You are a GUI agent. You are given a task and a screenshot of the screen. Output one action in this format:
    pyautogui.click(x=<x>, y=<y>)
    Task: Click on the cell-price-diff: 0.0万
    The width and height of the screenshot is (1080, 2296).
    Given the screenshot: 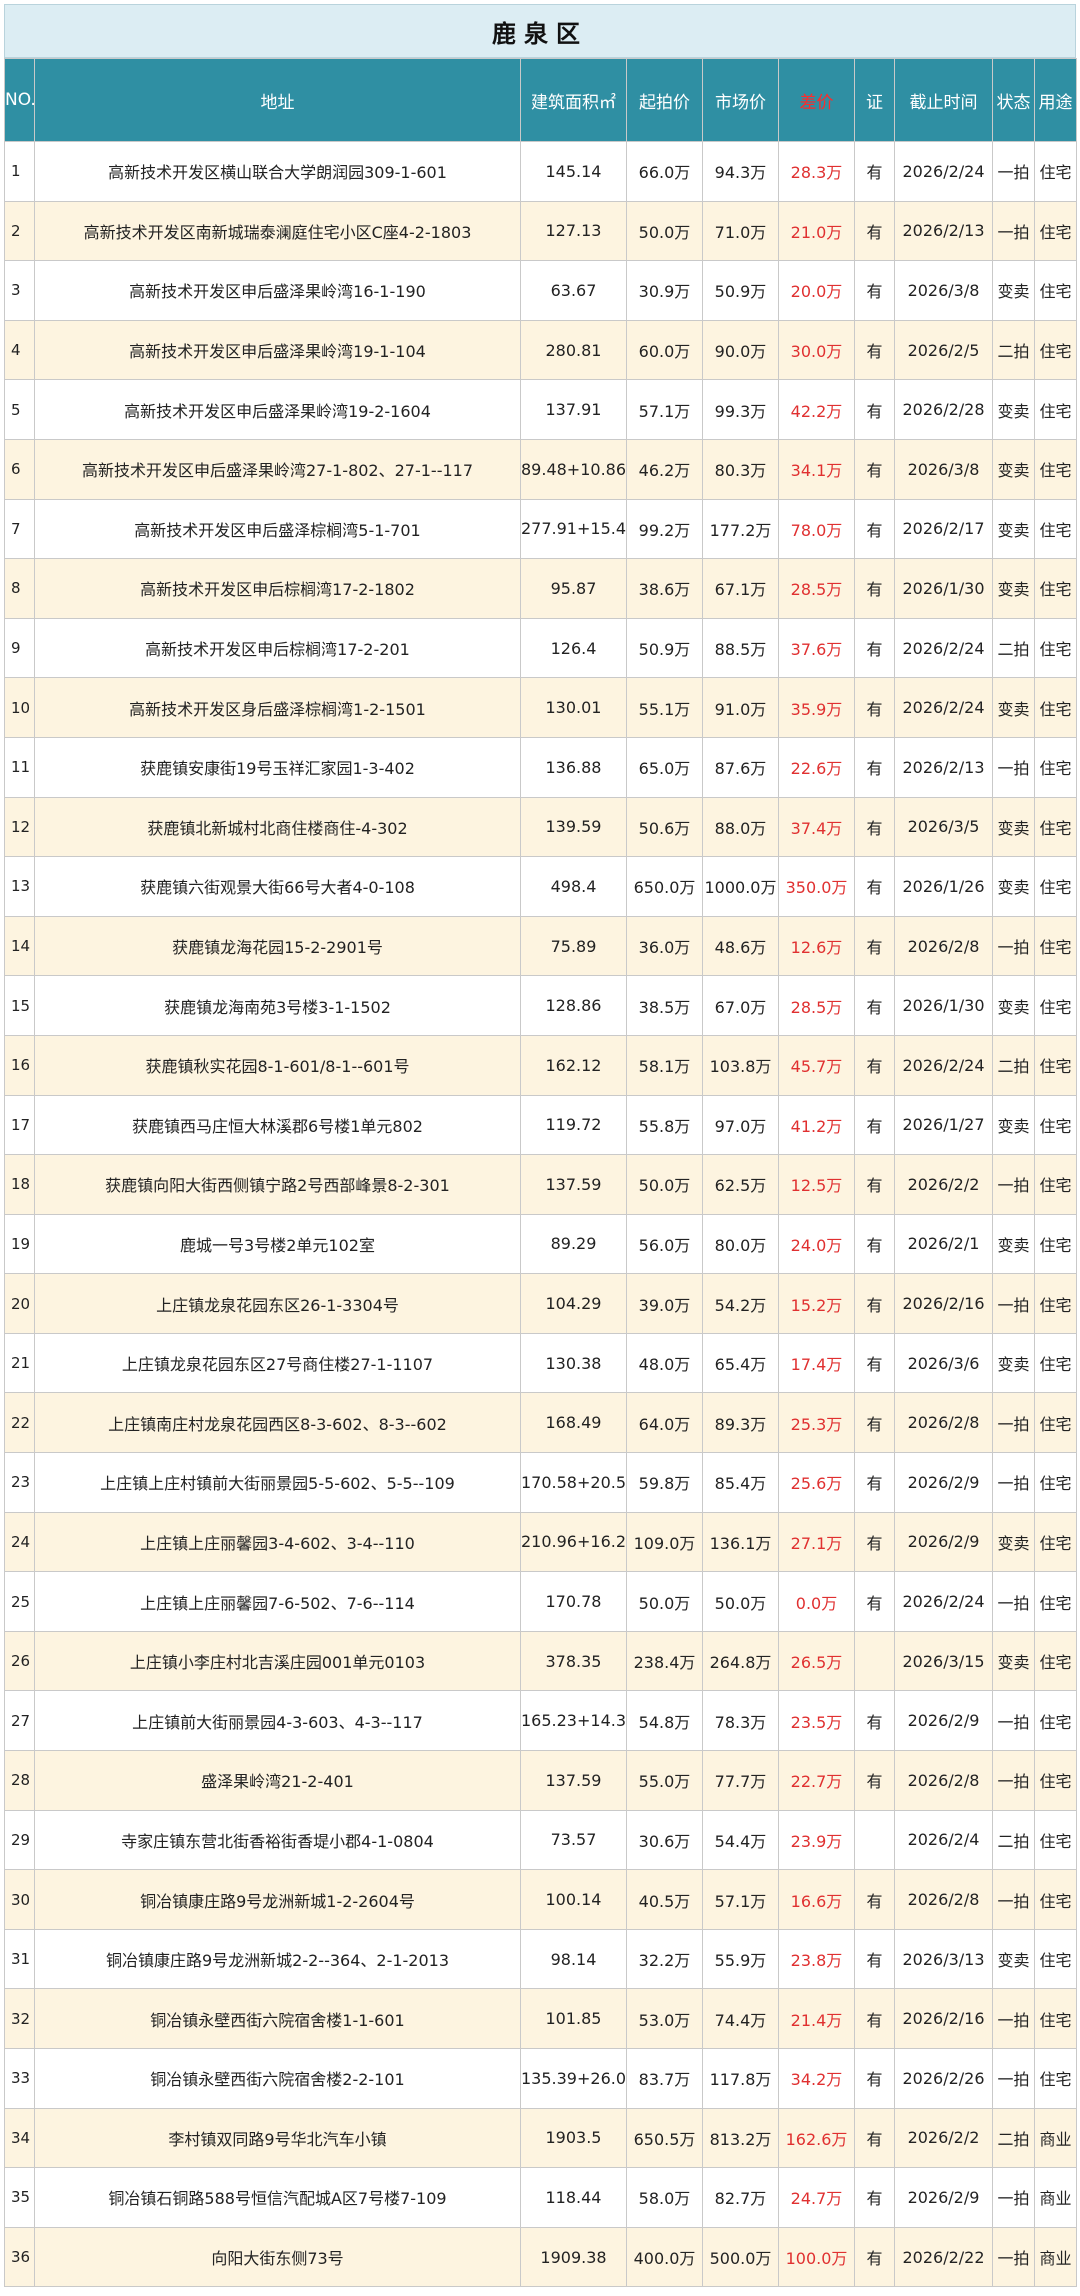 What is the action you would take?
    pyautogui.click(x=816, y=1601)
    